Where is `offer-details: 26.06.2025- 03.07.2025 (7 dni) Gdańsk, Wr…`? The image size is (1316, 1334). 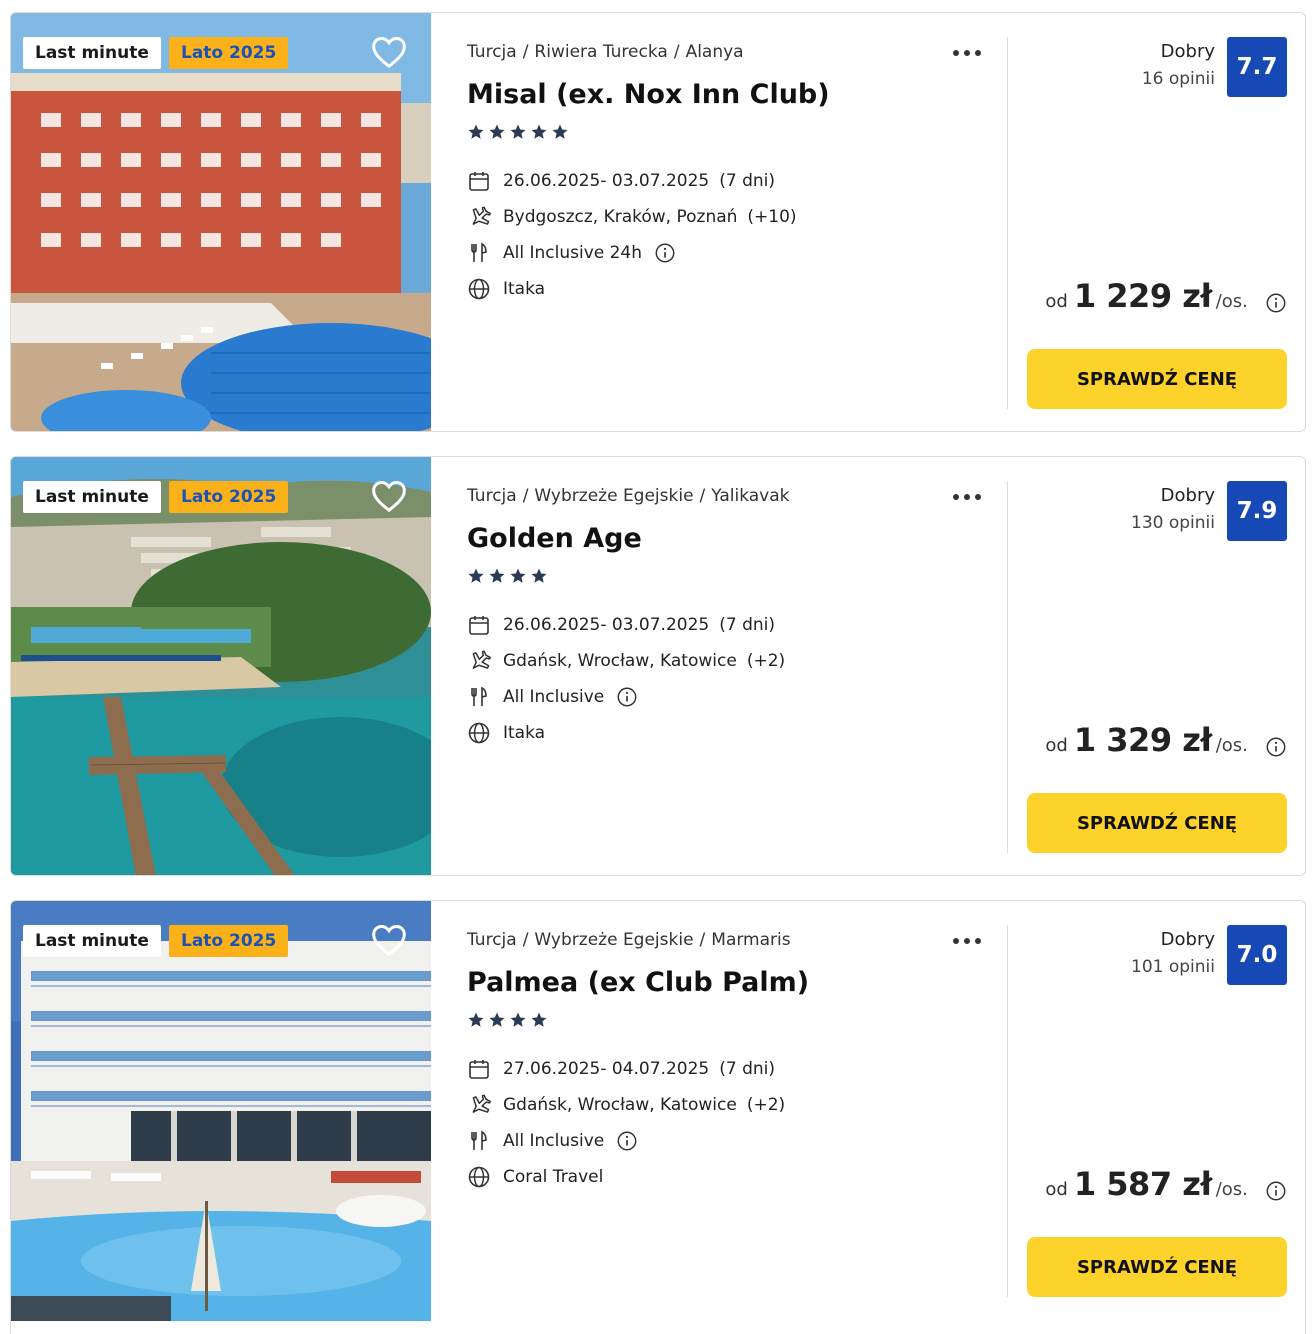 offer-details: 26.06.2025- 03.07.2025 (7 dni) Gdańsk, Wr… is located at coordinates (626, 679).